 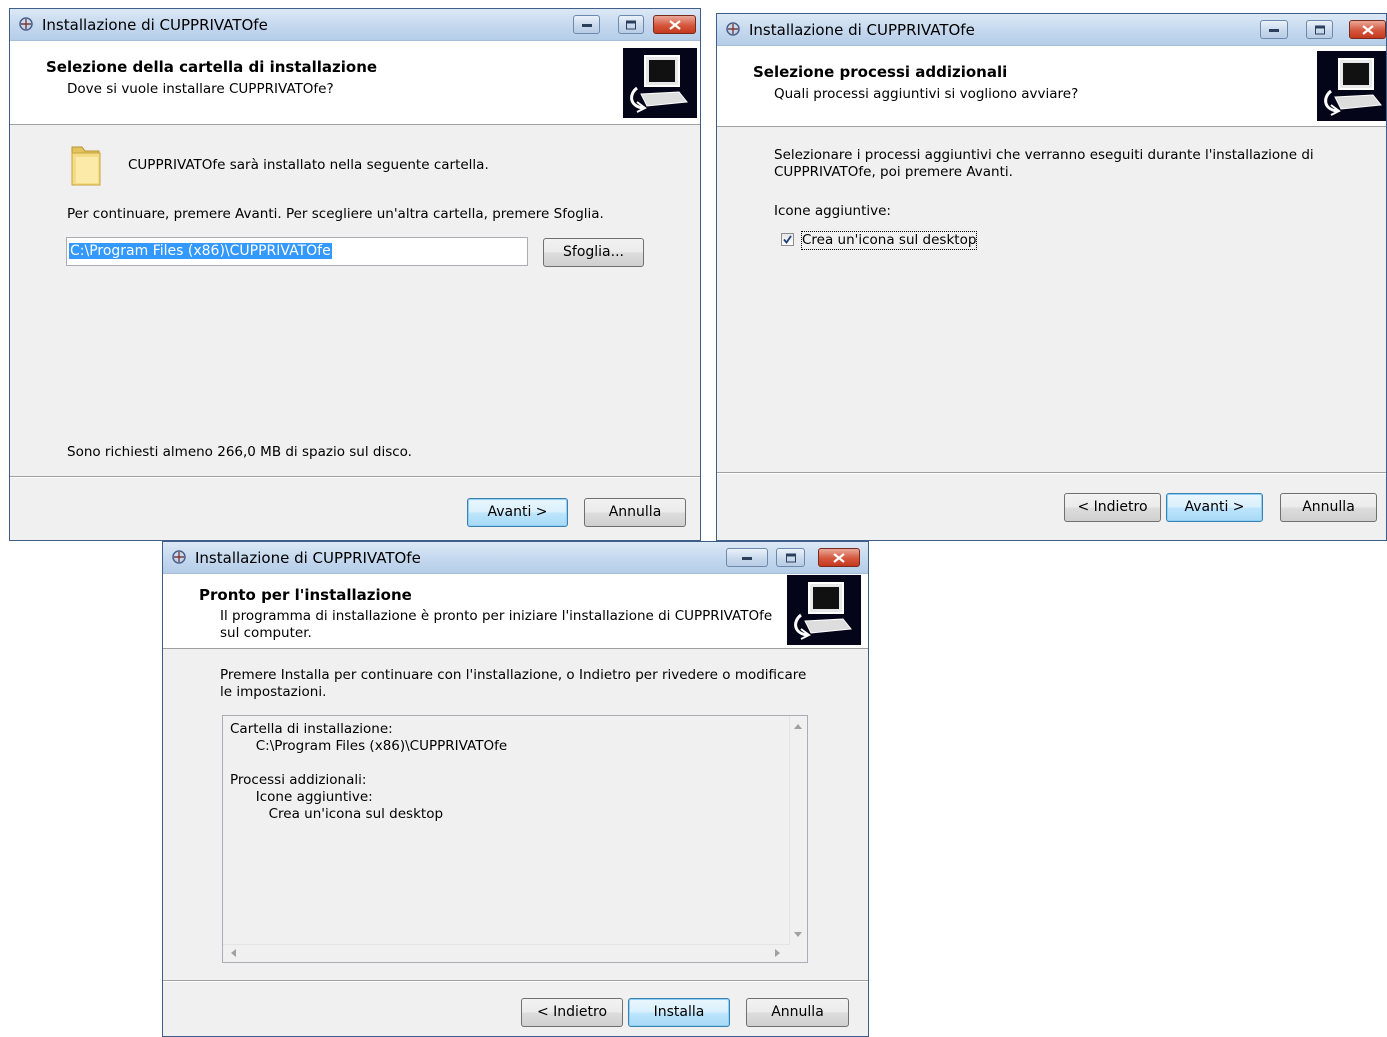 I want to click on group-label: Icone aggiuntive:, so click(x=832, y=211).